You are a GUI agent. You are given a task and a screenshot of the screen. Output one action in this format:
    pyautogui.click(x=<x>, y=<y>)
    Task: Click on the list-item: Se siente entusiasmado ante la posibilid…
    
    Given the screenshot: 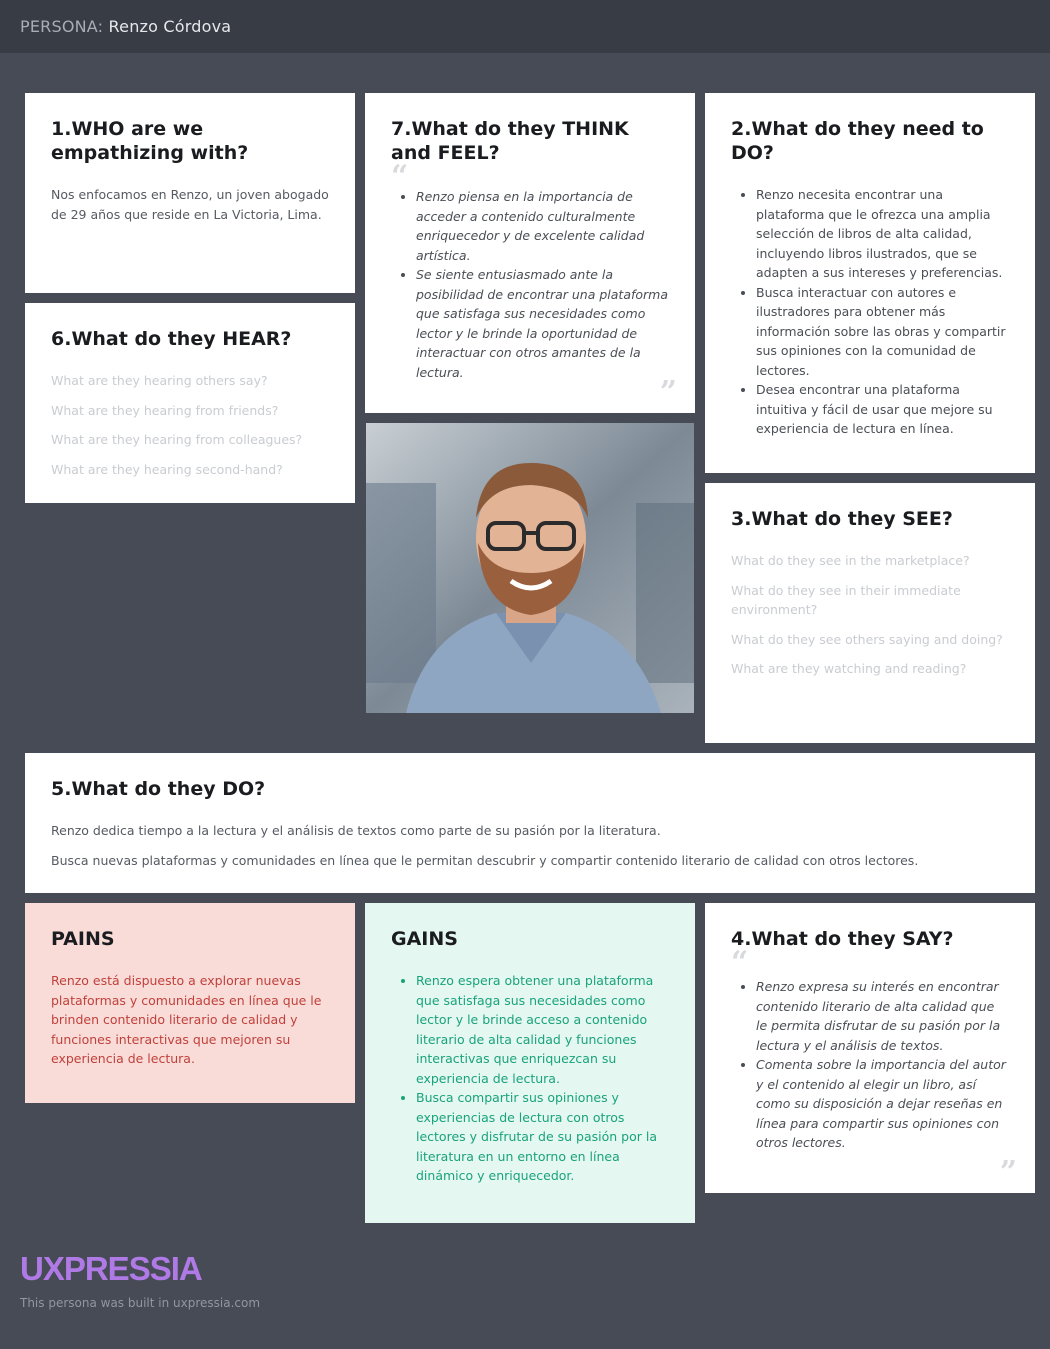 What is the action you would take?
    pyautogui.click(x=542, y=323)
    